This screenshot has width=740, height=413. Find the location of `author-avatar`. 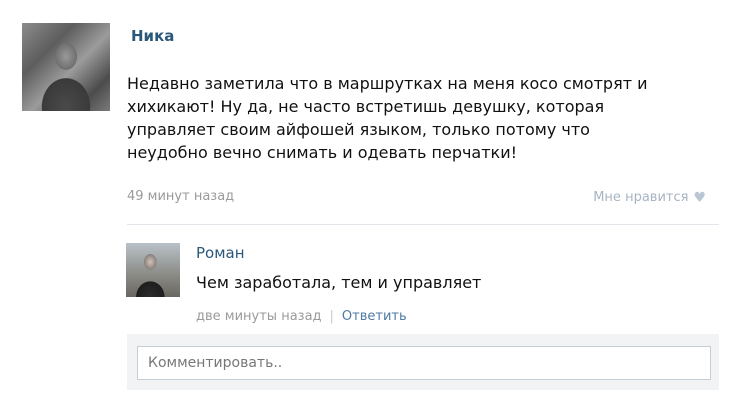

author-avatar is located at coordinates (66, 67).